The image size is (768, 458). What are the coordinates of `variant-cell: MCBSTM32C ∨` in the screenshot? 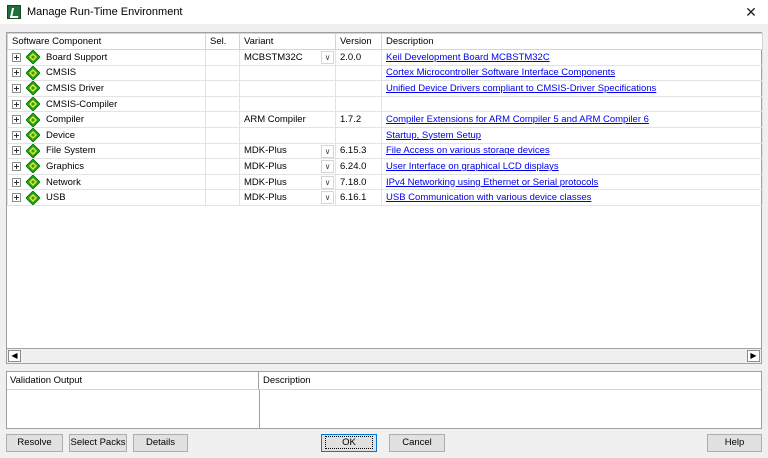 It's located at (287, 57).